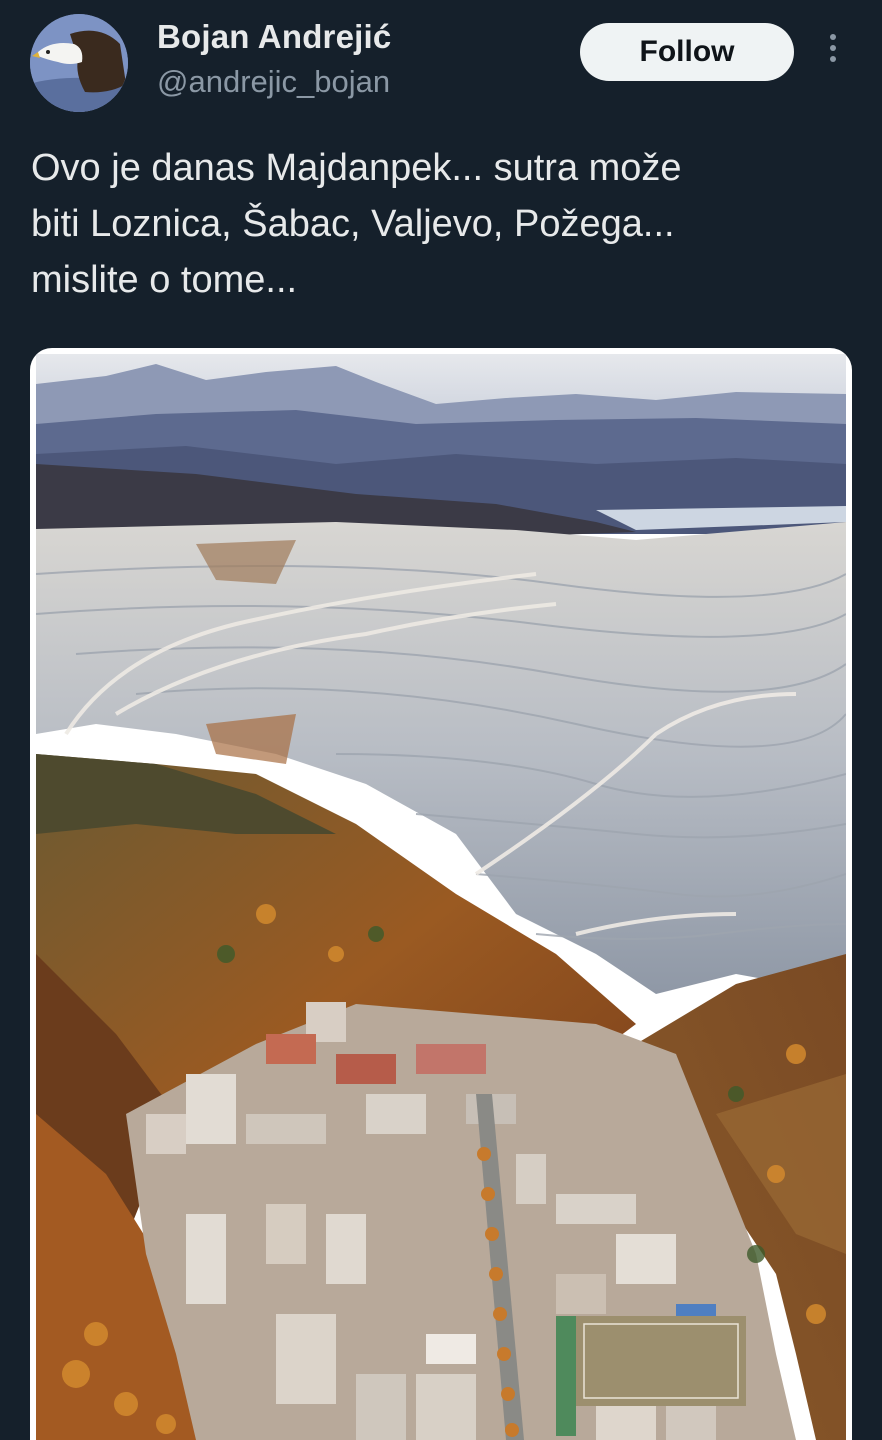  What do you see at coordinates (833, 52) in the screenshot?
I see `more-options-icon` at bounding box center [833, 52].